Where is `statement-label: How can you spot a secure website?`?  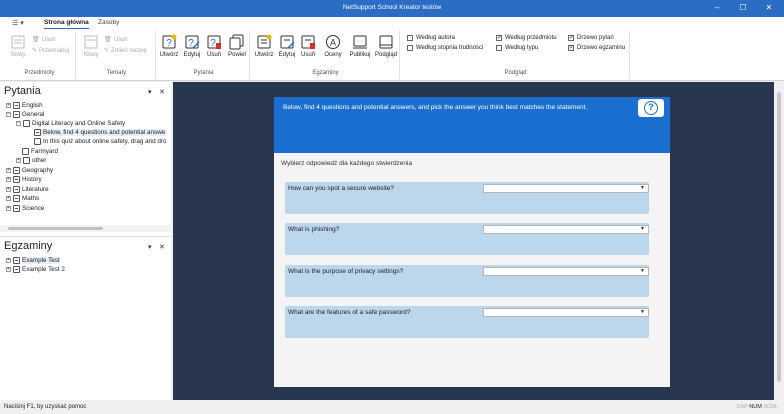 statement-label: How can you spot a secure website? is located at coordinates (341, 188).